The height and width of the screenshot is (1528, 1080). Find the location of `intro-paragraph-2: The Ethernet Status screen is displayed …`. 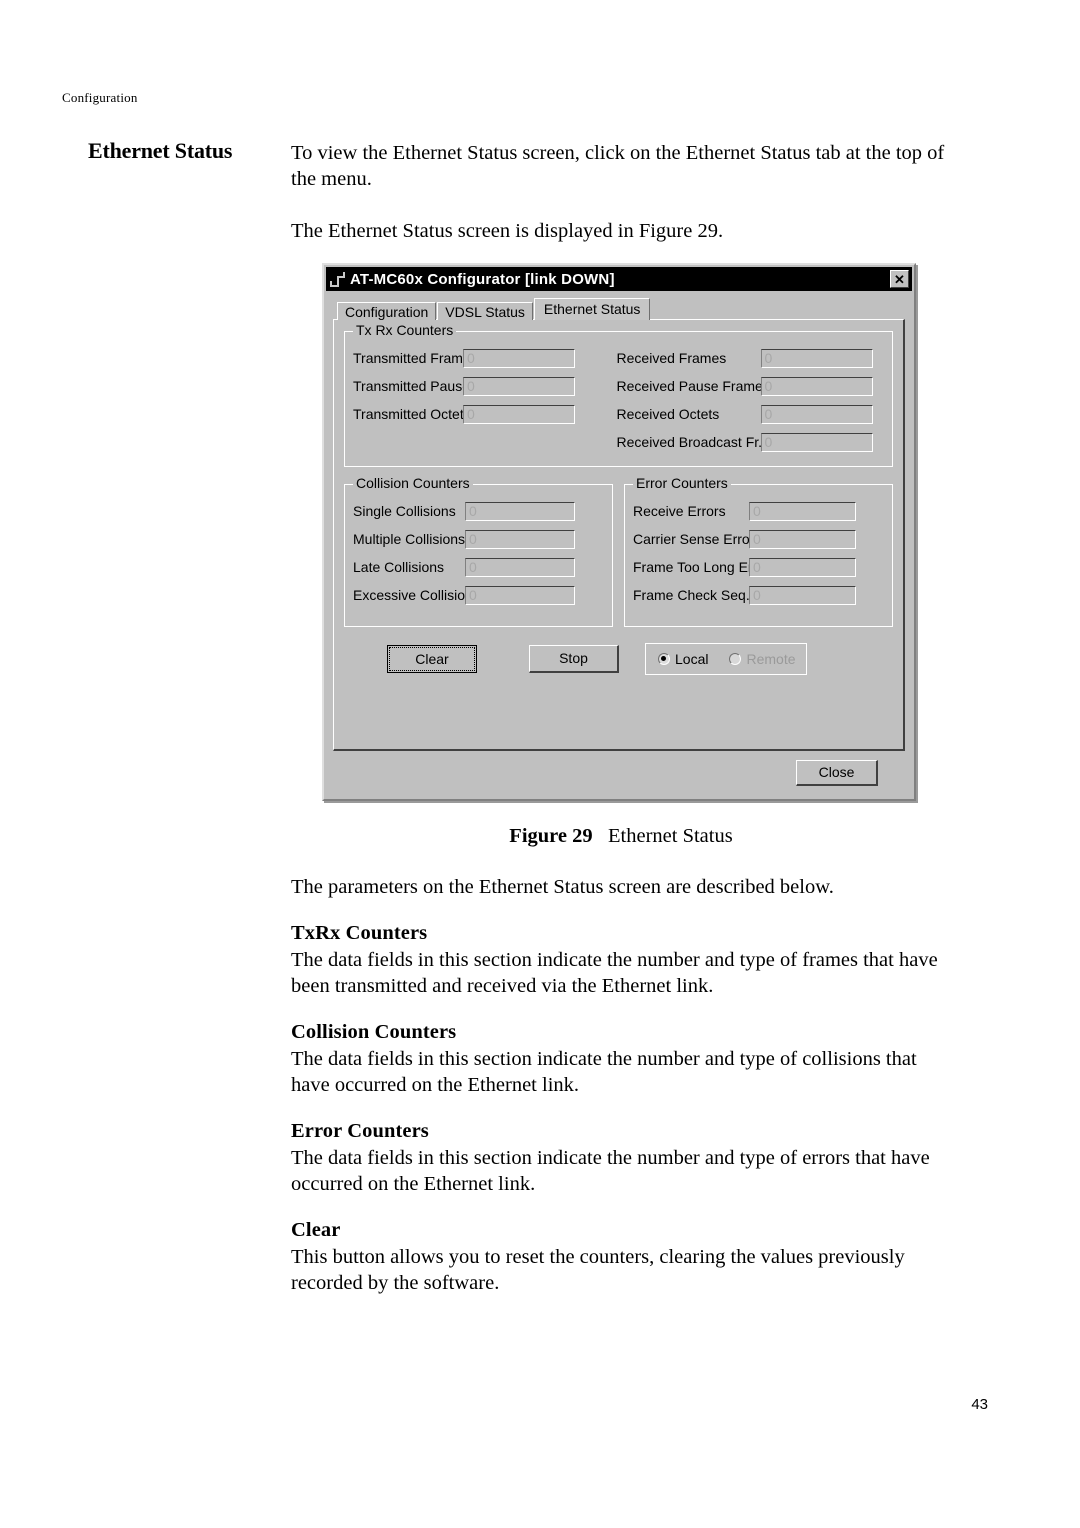

intro-paragraph-2: The Ethernet Status screen is displayed … is located at coordinates (507, 231).